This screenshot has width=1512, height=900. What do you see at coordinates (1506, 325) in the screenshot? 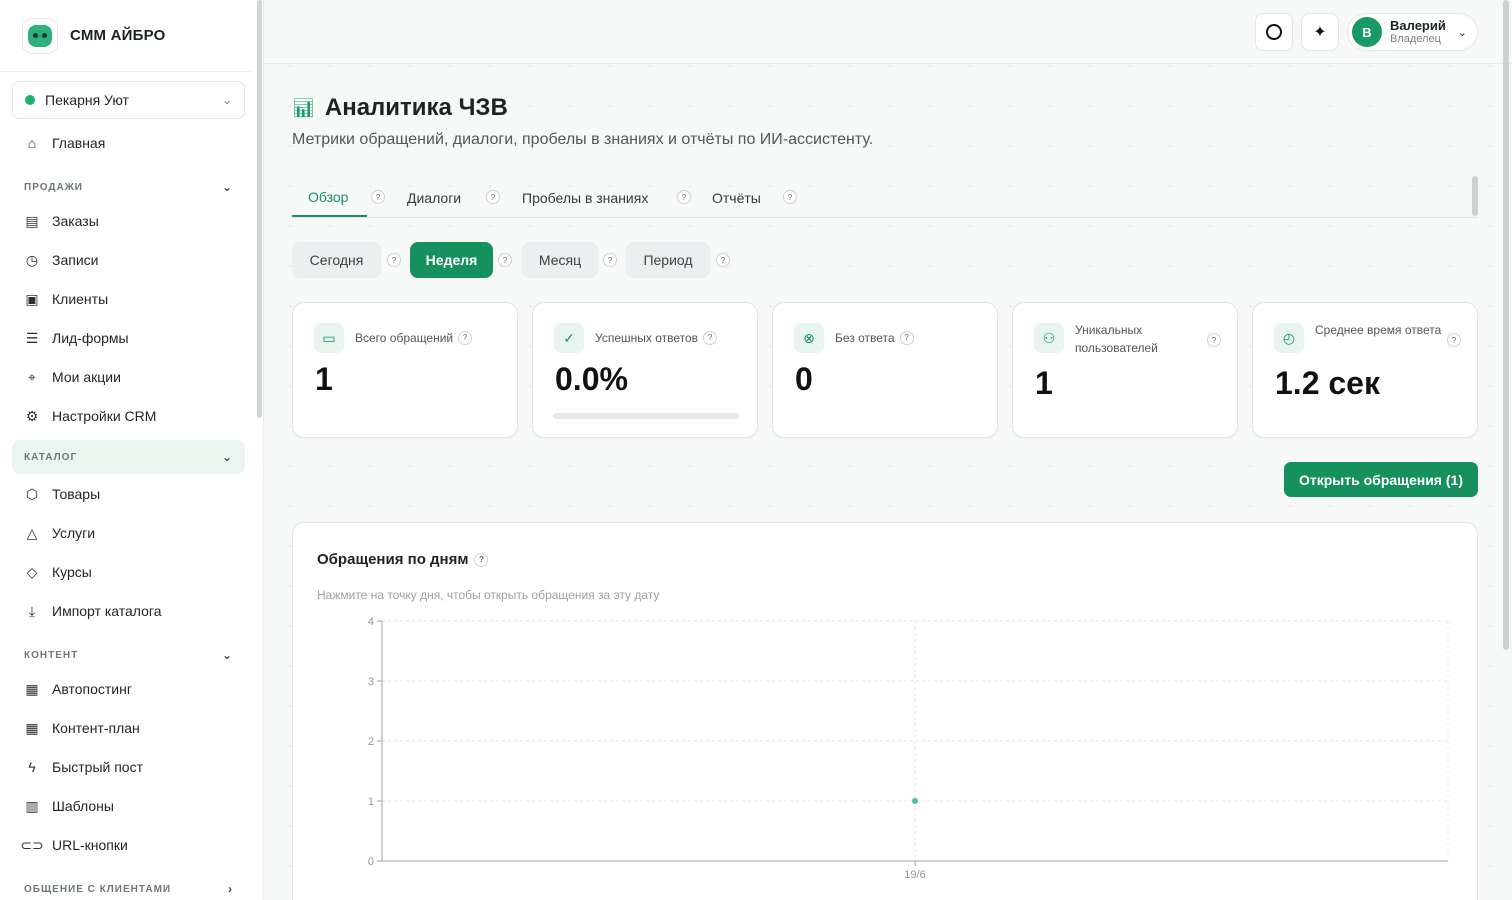
I see `main-scrollbar` at bounding box center [1506, 325].